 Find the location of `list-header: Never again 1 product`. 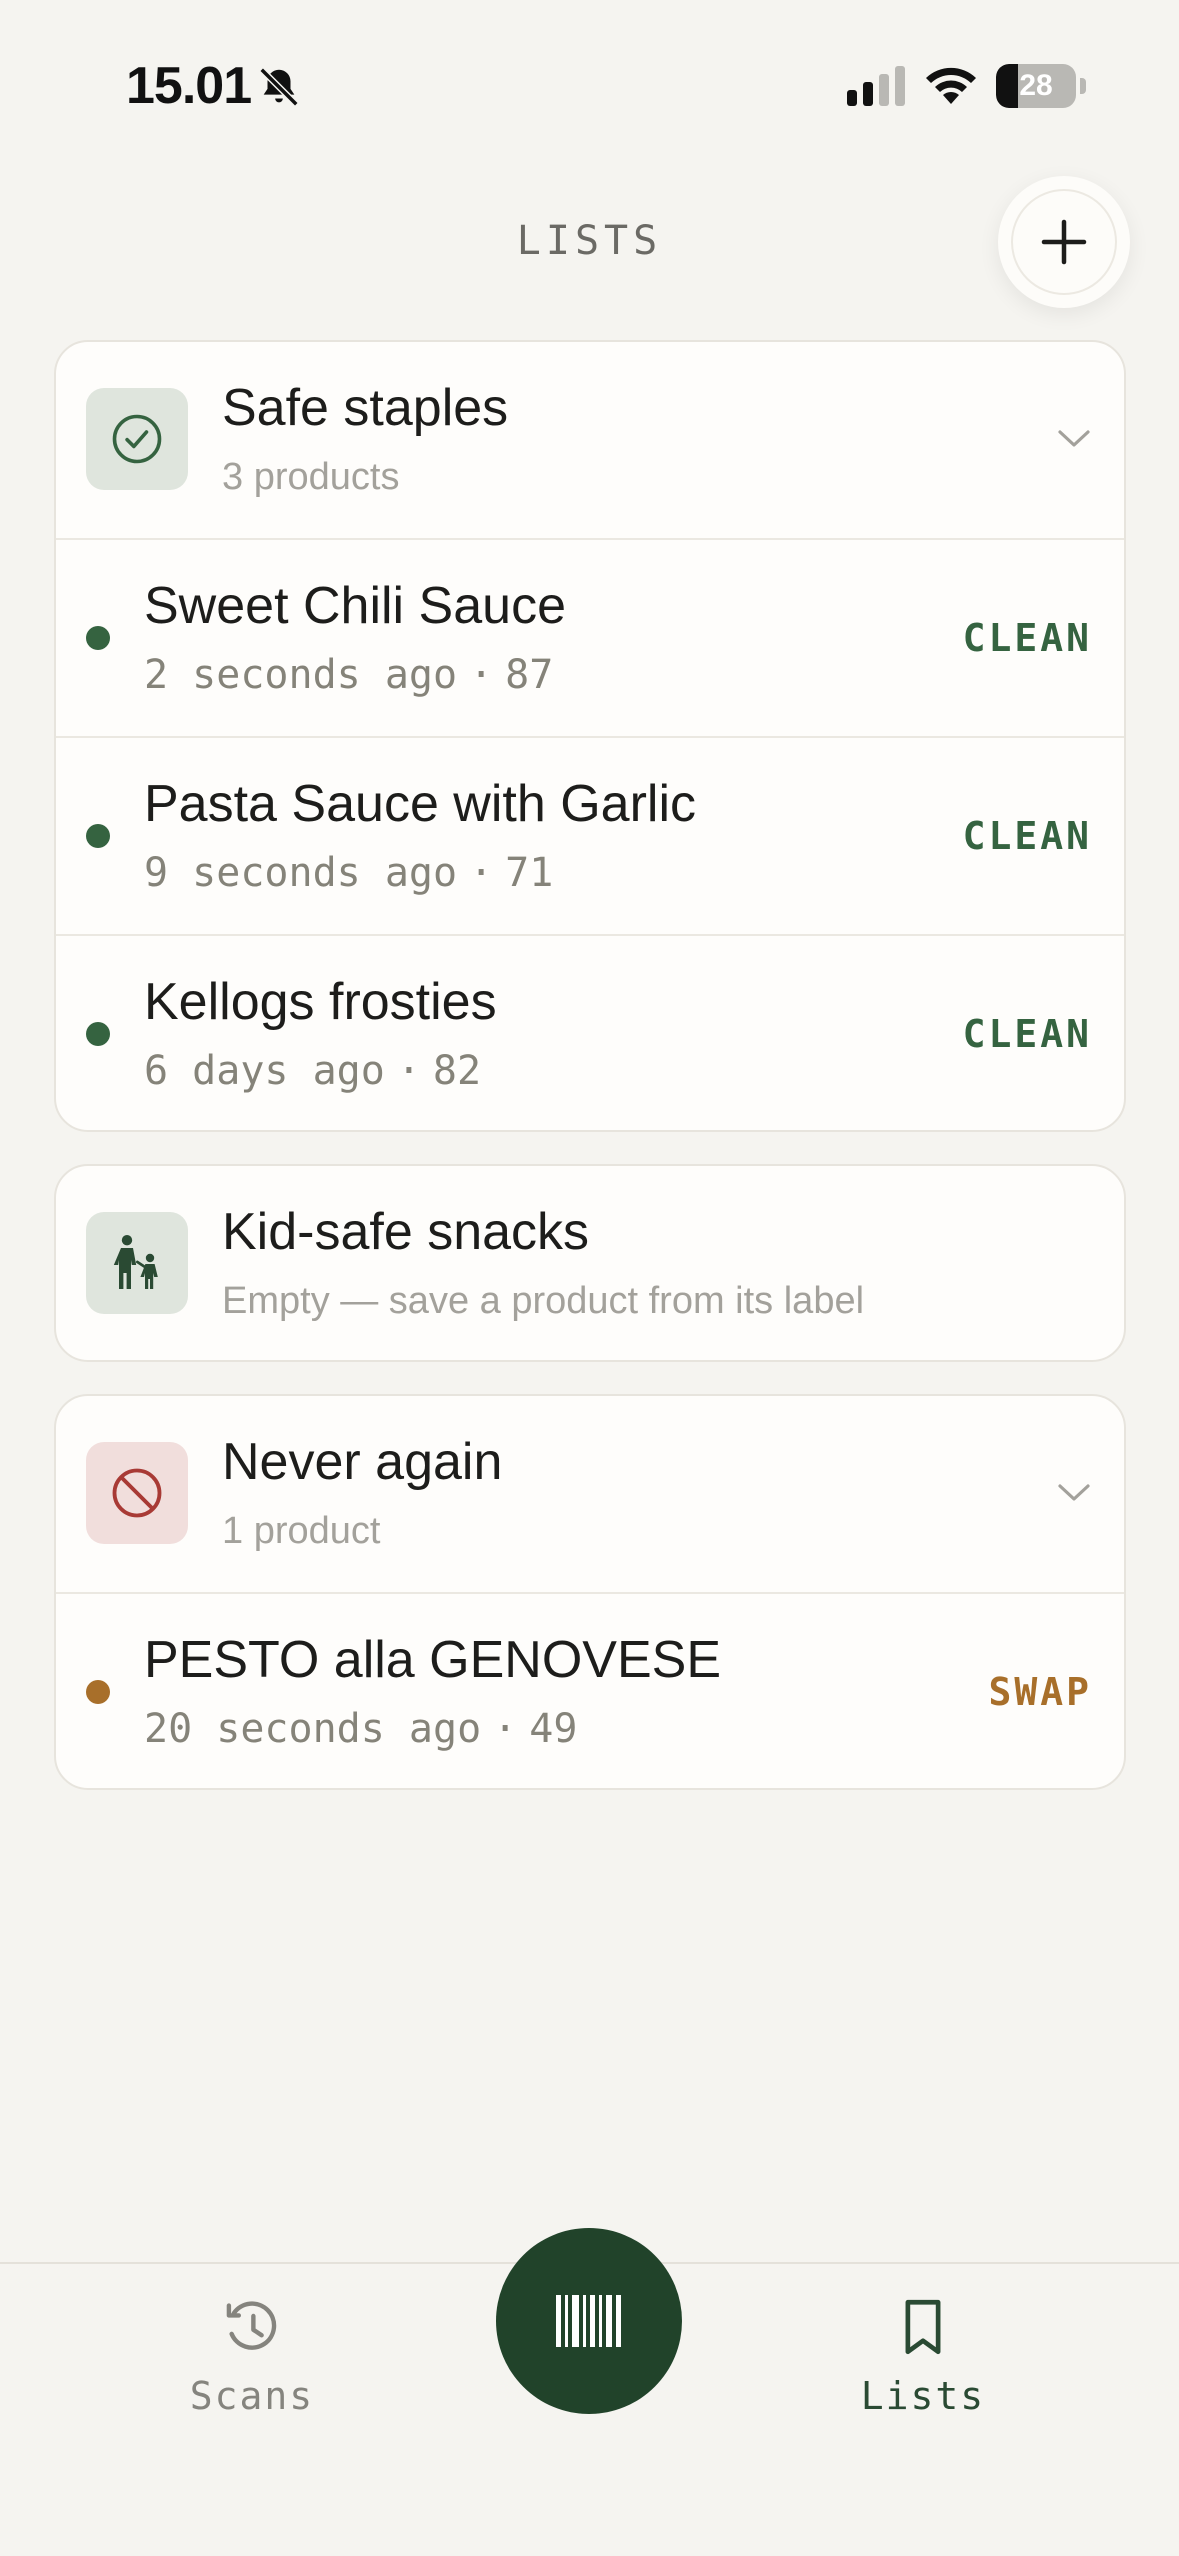

list-header: Never again 1 product is located at coordinates (590, 1494).